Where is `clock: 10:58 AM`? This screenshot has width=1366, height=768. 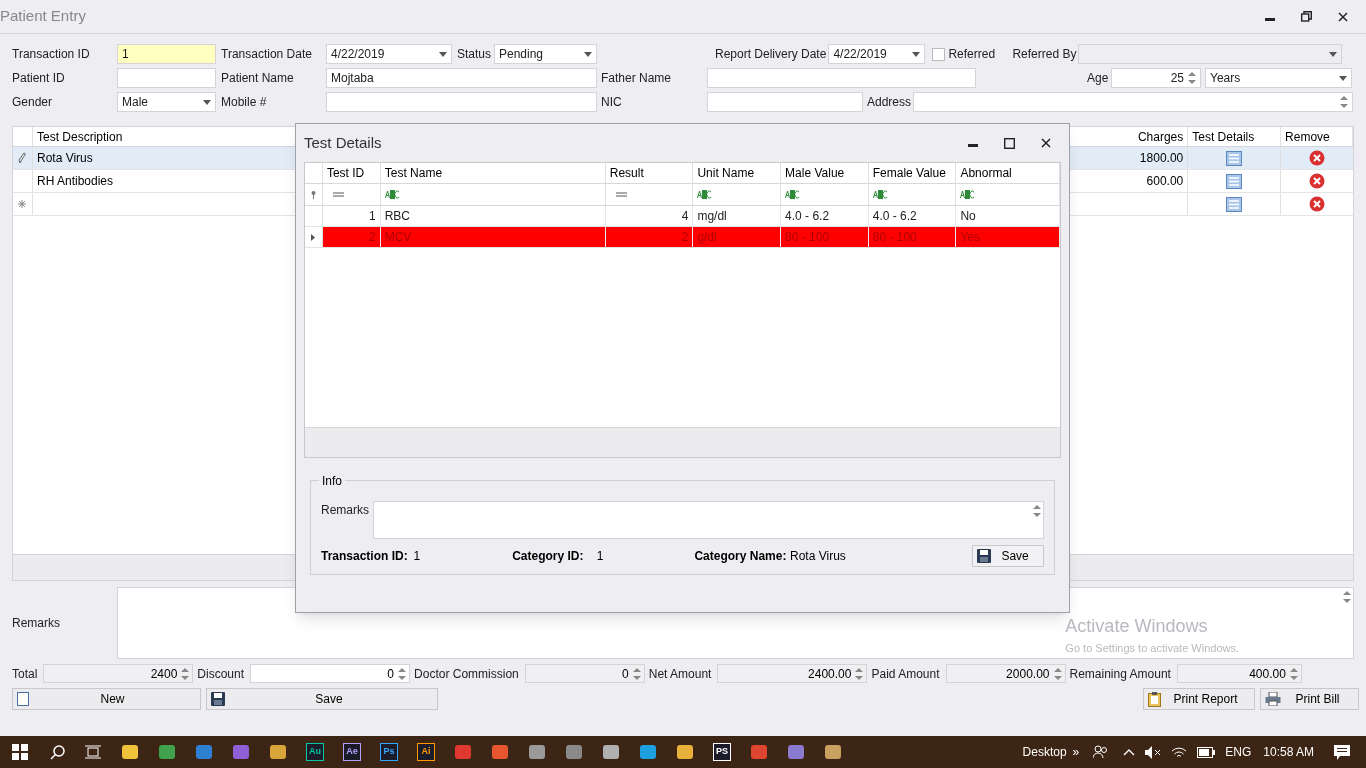 clock: 10:58 AM is located at coordinates (1288, 752).